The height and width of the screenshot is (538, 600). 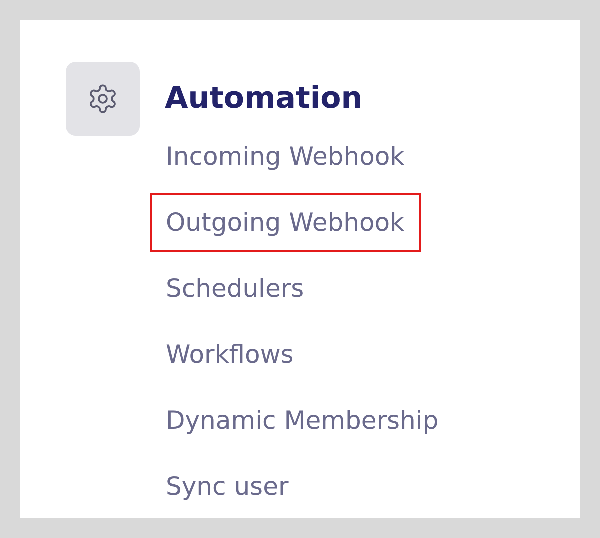 What do you see at coordinates (227, 486) in the screenshot?
I see `menu-link: Sync user` at bounding box center [227, 486].